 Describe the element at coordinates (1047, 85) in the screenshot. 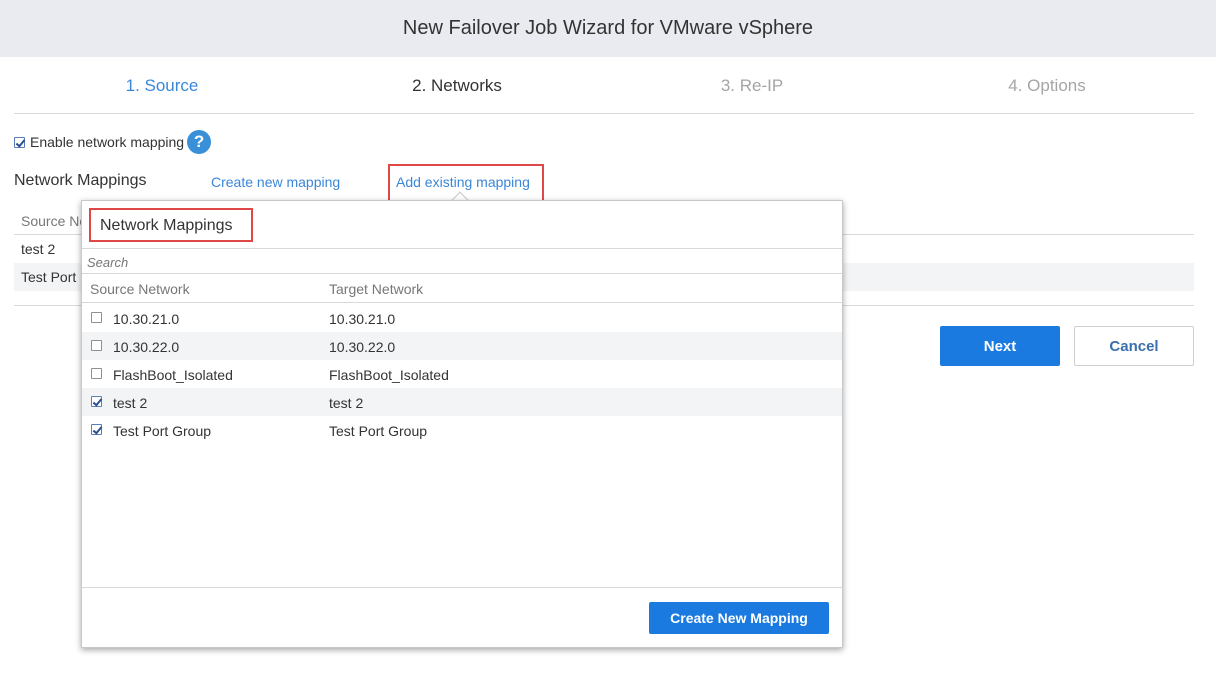

I see `step-options: 4. Options` at that location.